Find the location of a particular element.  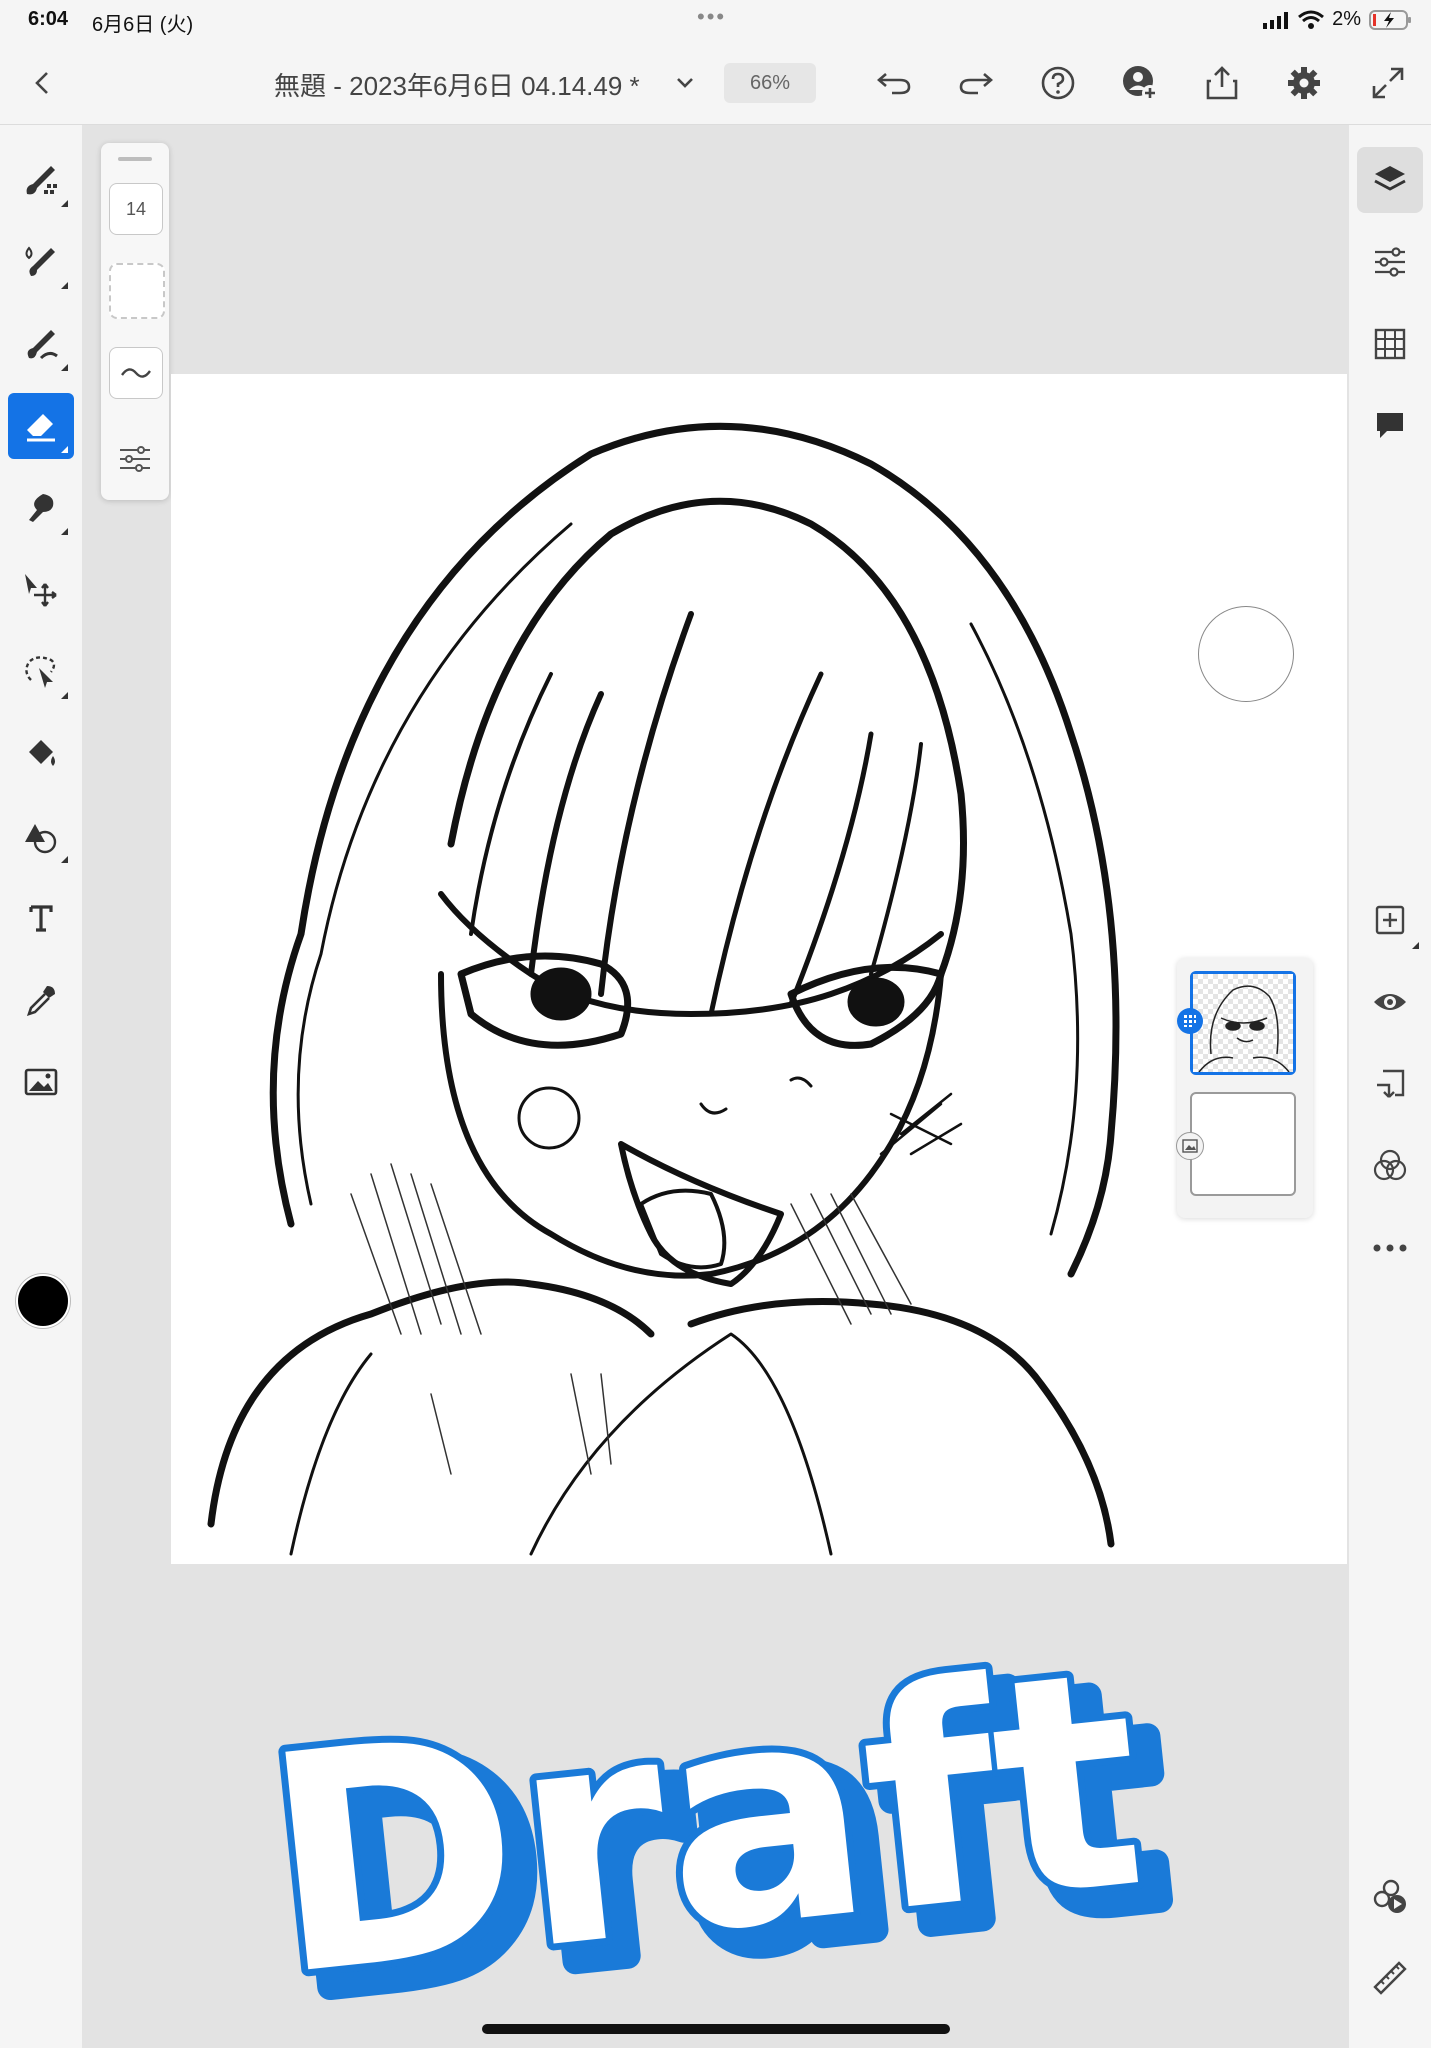

redo-button is located at coordinates (976, 83).